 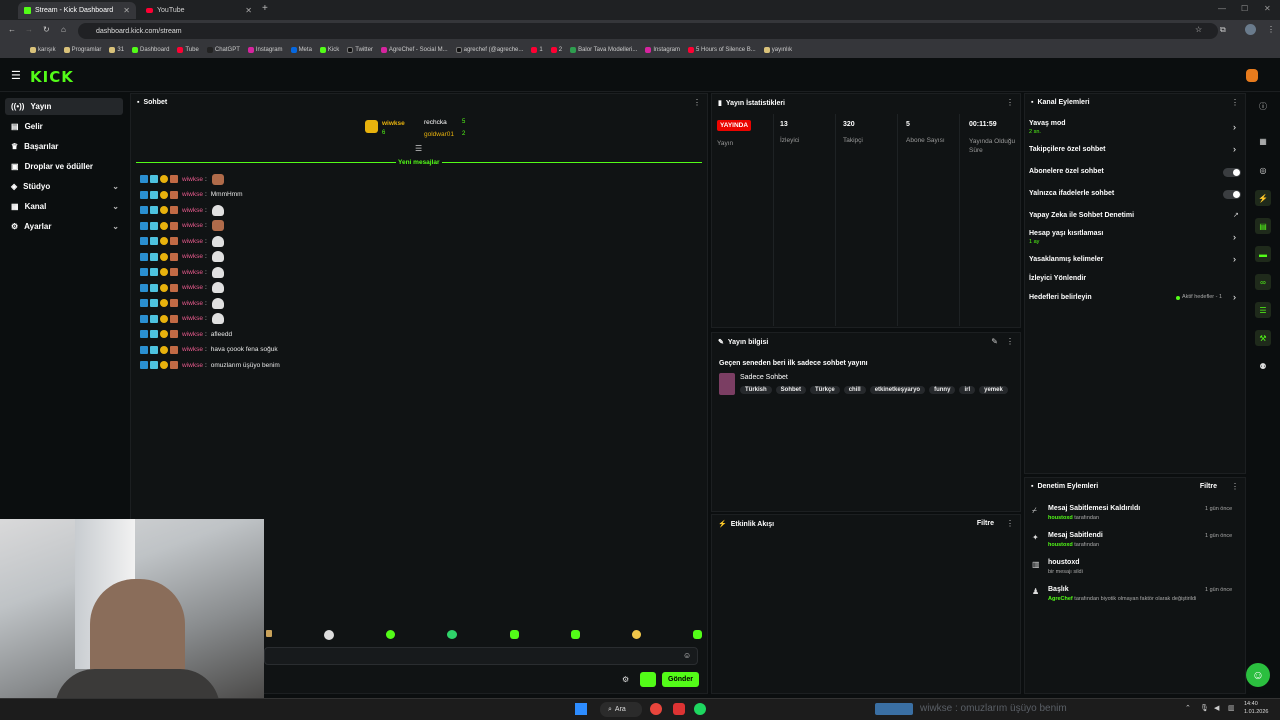 What do you see at coordinates (625, 679) in the screenshot?
I see `chat-settings-gear-icon: ⚙` at bounding box center [625, 679].